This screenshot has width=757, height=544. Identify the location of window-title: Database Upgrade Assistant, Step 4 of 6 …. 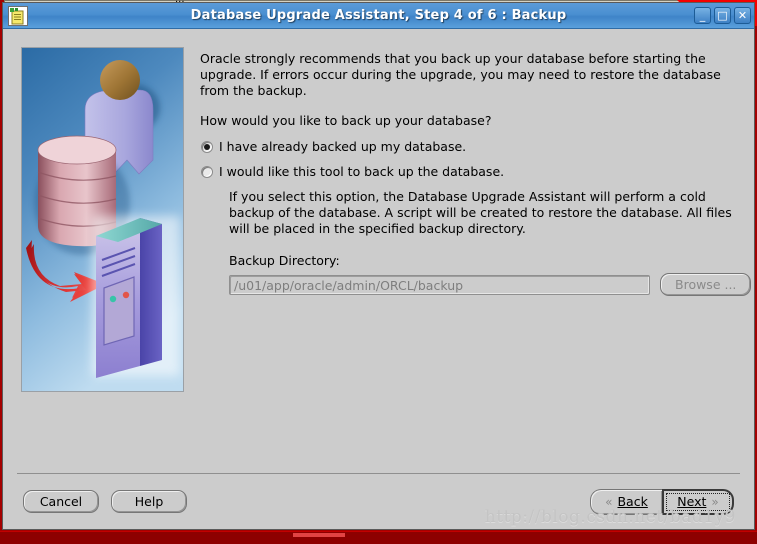
(378, 15).